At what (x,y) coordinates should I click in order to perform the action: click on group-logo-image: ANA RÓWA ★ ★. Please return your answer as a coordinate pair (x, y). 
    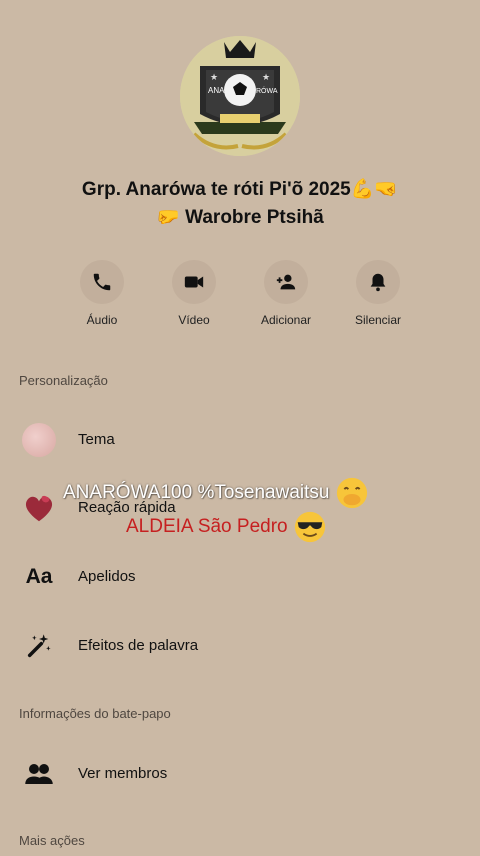
    Looking at the image, I should click on (240, 96).